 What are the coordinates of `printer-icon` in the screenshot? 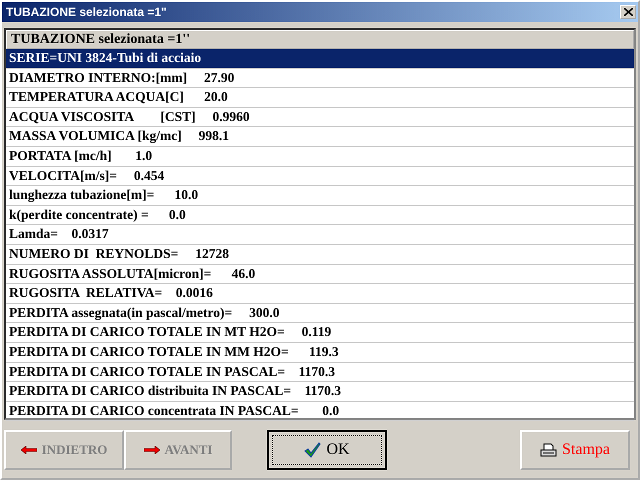 It's located at (548, 450).